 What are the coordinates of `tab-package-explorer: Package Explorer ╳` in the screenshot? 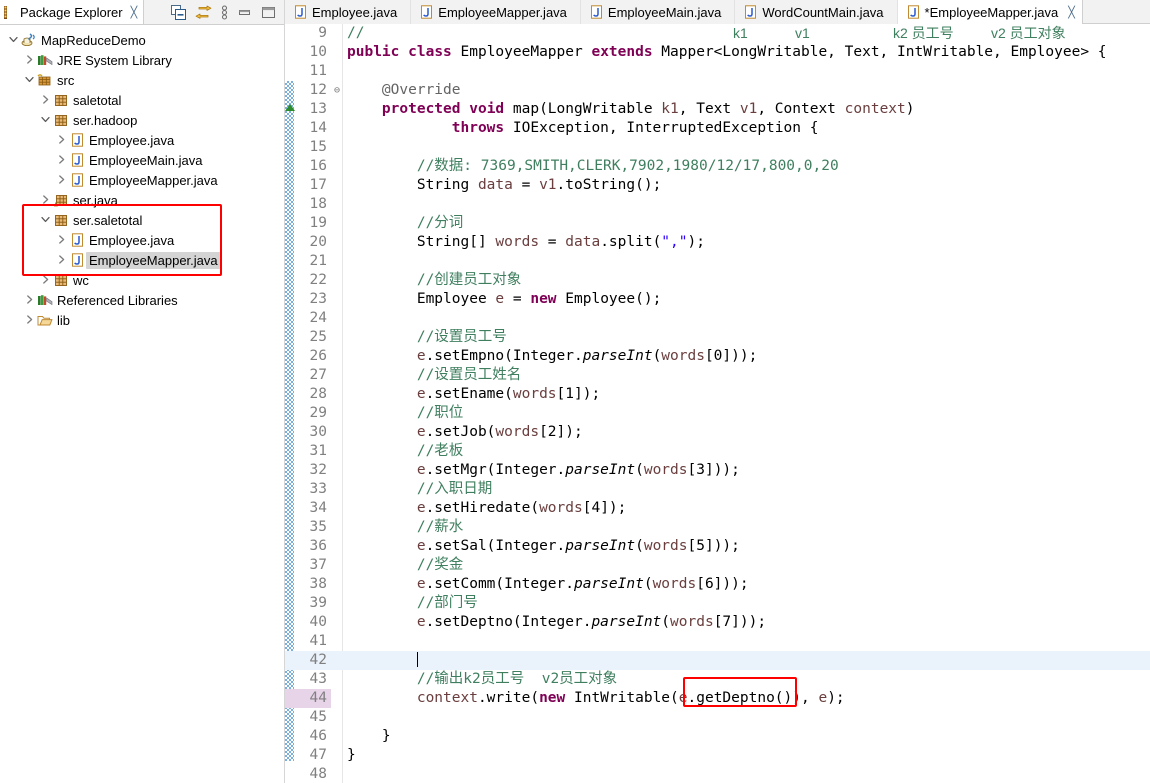 It's located at (72, 12).